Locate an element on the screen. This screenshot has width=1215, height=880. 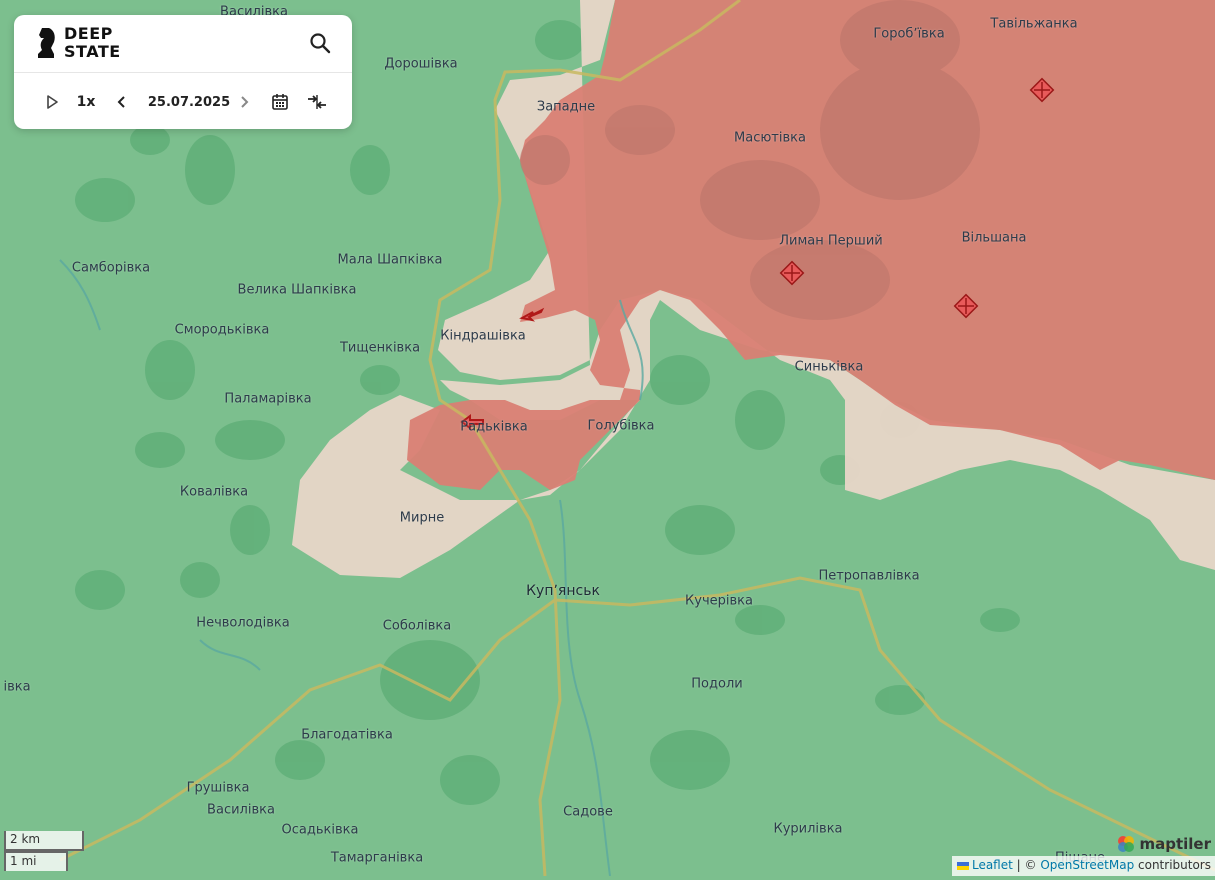
timeline-controls: 1x 25.07.2025 is located at coordinates (186, 102).